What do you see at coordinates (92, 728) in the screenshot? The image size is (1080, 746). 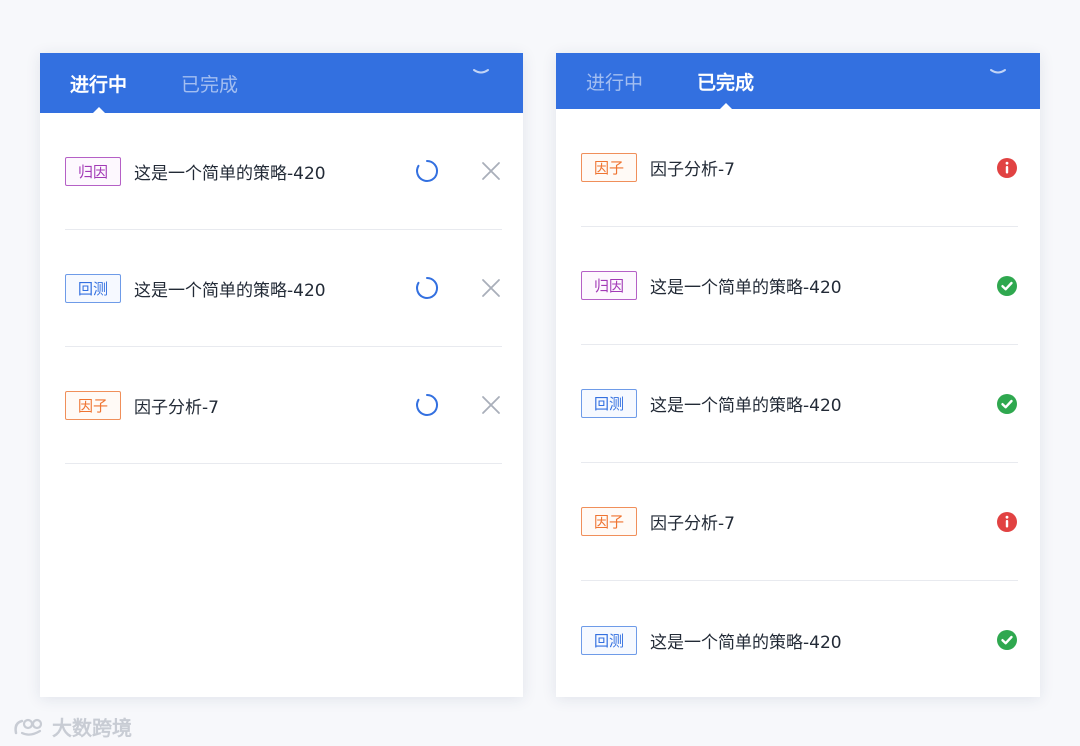 I see `watermark-text: 大数跨境` at bounding box center [92, 728].